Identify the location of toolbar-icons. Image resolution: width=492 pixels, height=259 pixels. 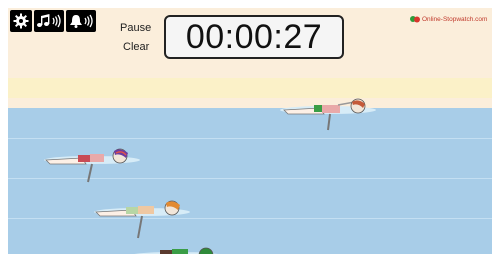
(53, 21).